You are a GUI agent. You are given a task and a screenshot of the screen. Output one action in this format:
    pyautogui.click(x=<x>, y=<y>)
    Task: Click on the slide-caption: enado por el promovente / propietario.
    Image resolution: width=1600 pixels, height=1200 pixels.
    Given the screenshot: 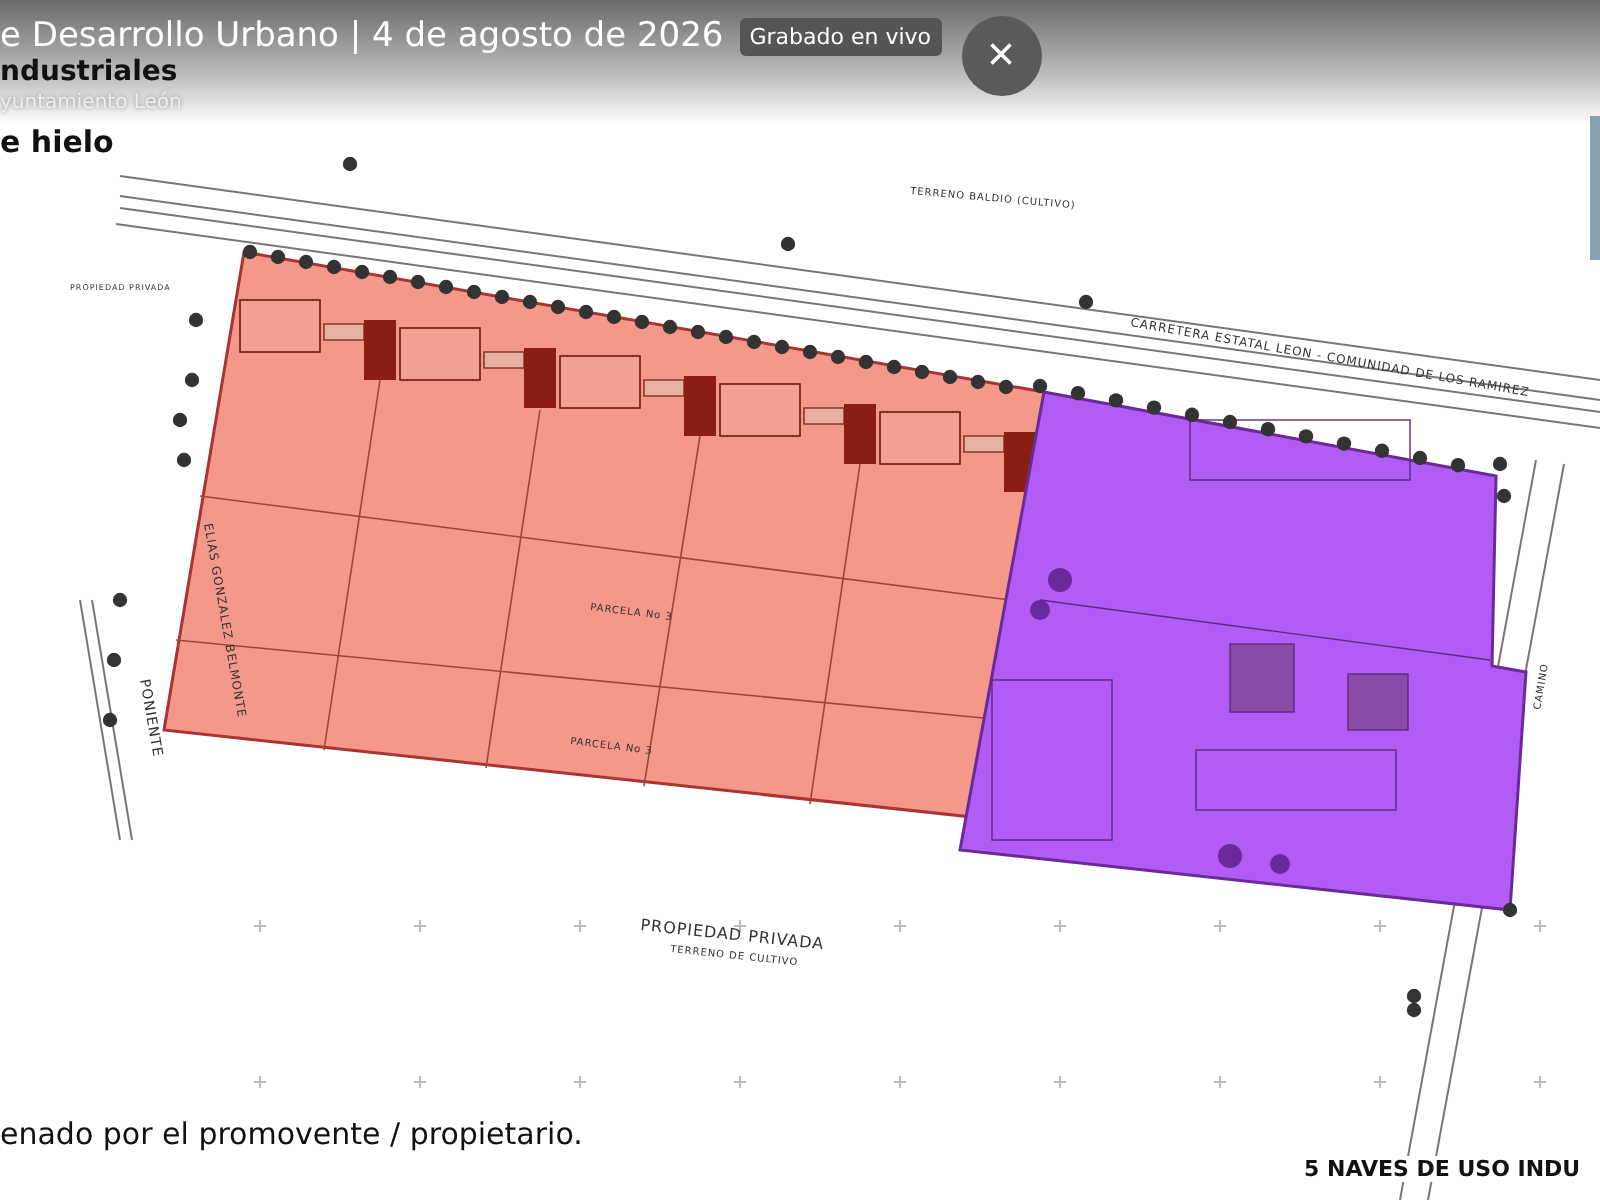 What is the action you would take?
    pyautogui.click(x=291, y=1134)
    